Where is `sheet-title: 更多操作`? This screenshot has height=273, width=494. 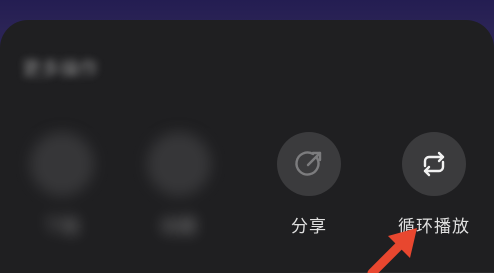
sheet-title: 更多操作 is located at coordinates (60, 69).